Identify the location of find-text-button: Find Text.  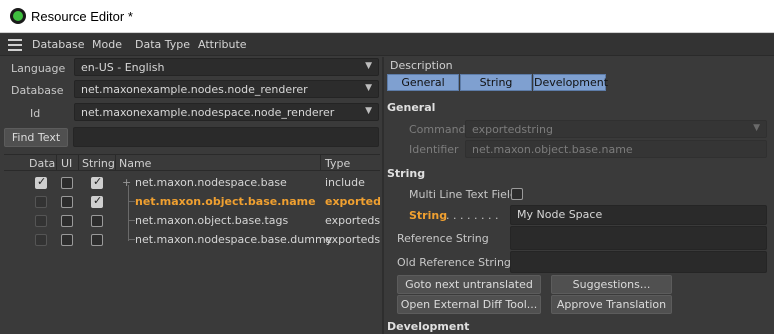
(36, 137).